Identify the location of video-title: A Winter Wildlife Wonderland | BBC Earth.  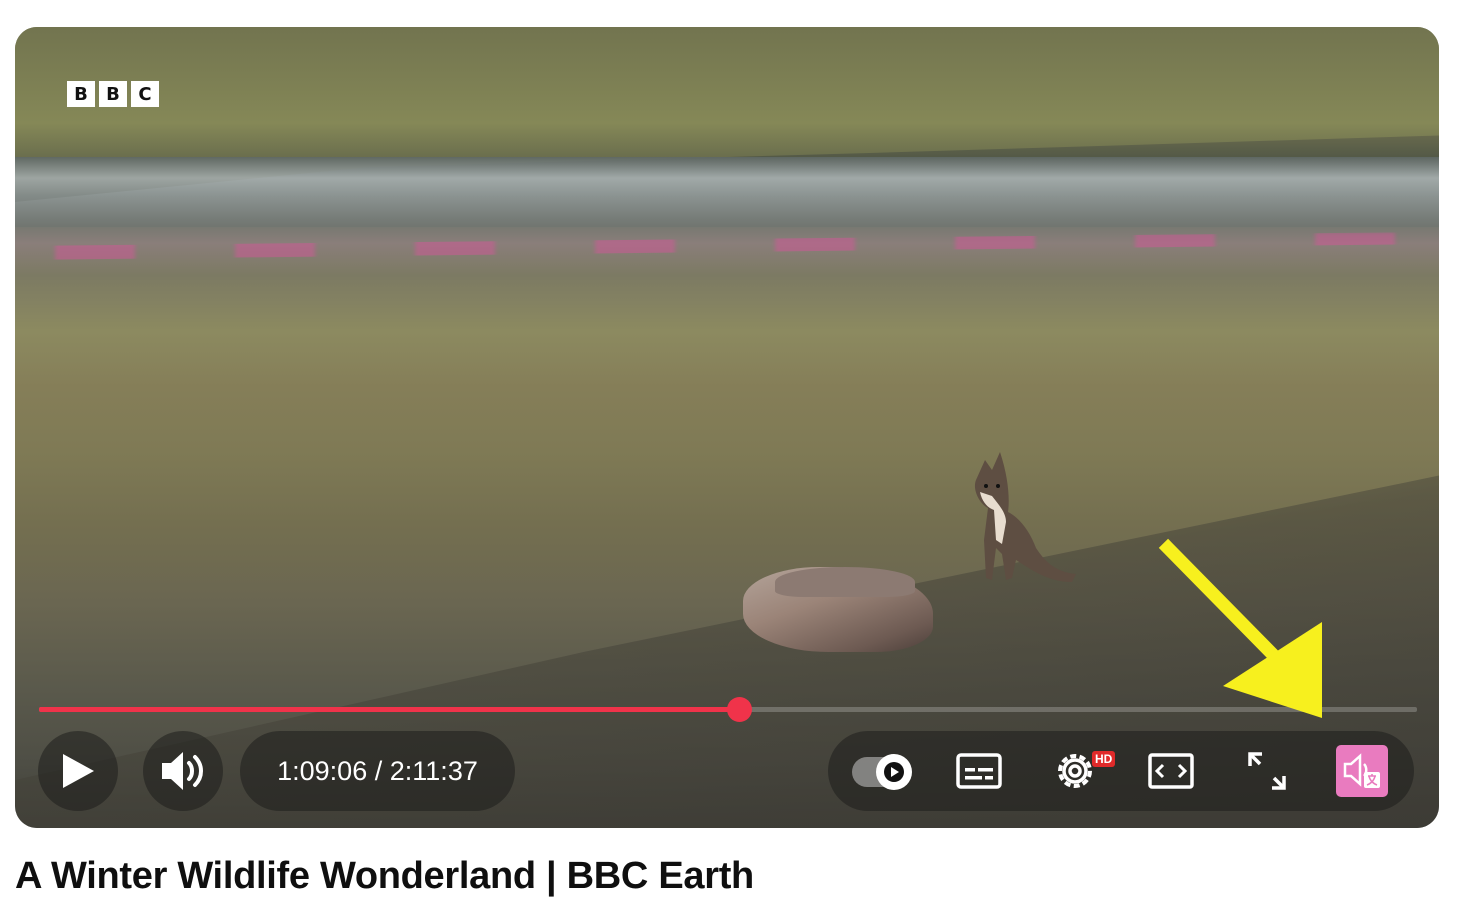
(384, 876).